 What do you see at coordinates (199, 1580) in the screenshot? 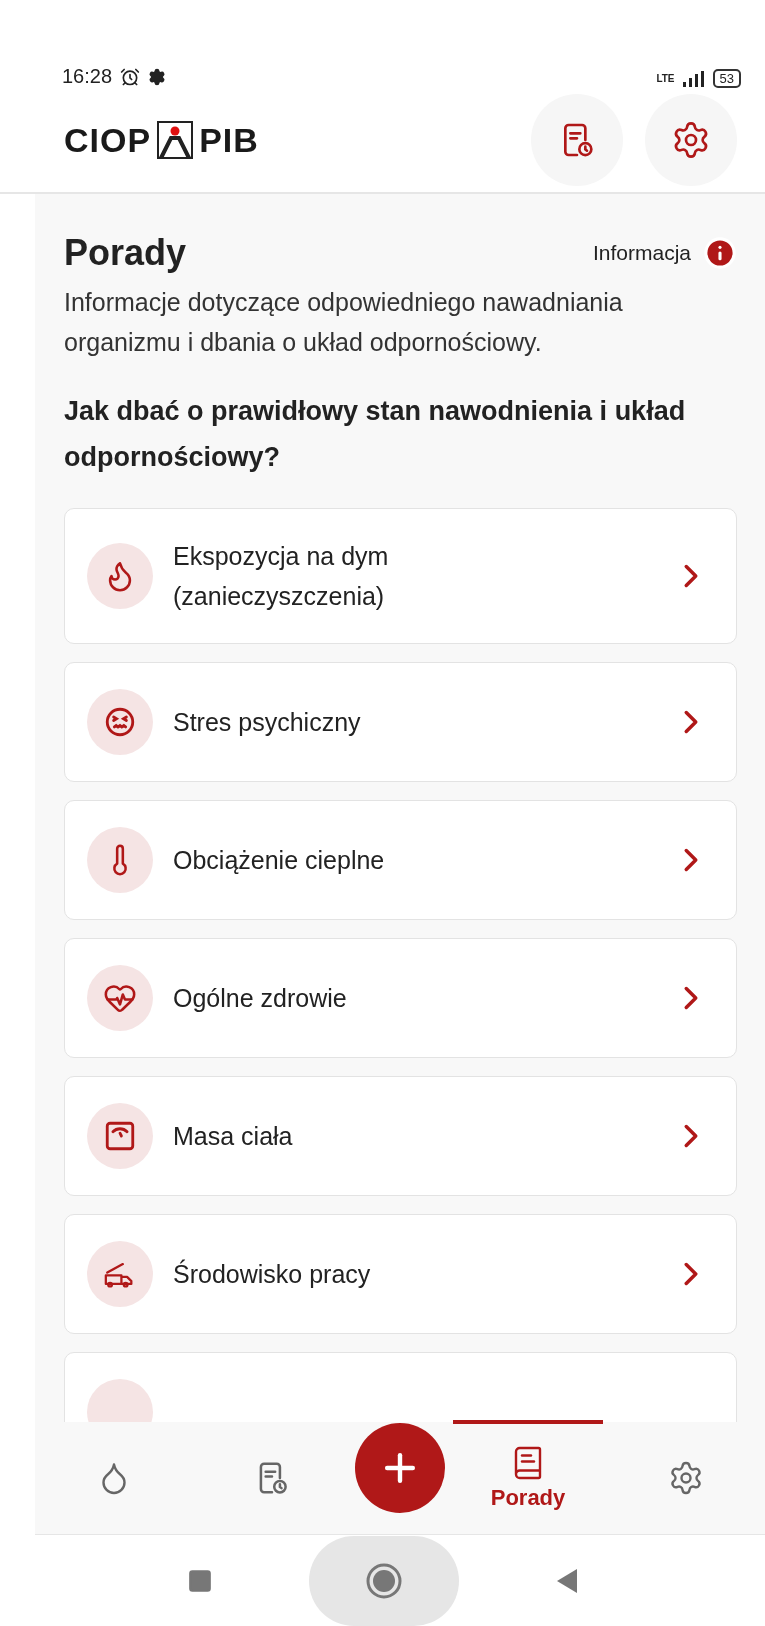
I see `square-icon` at bounding box center [199, 1580].